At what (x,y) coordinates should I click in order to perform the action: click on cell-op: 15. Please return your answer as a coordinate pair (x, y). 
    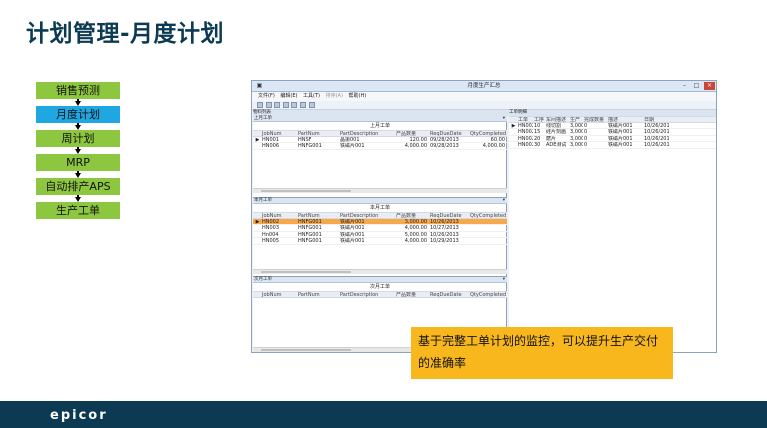
    Looking at the image, I should click on (537, 132).